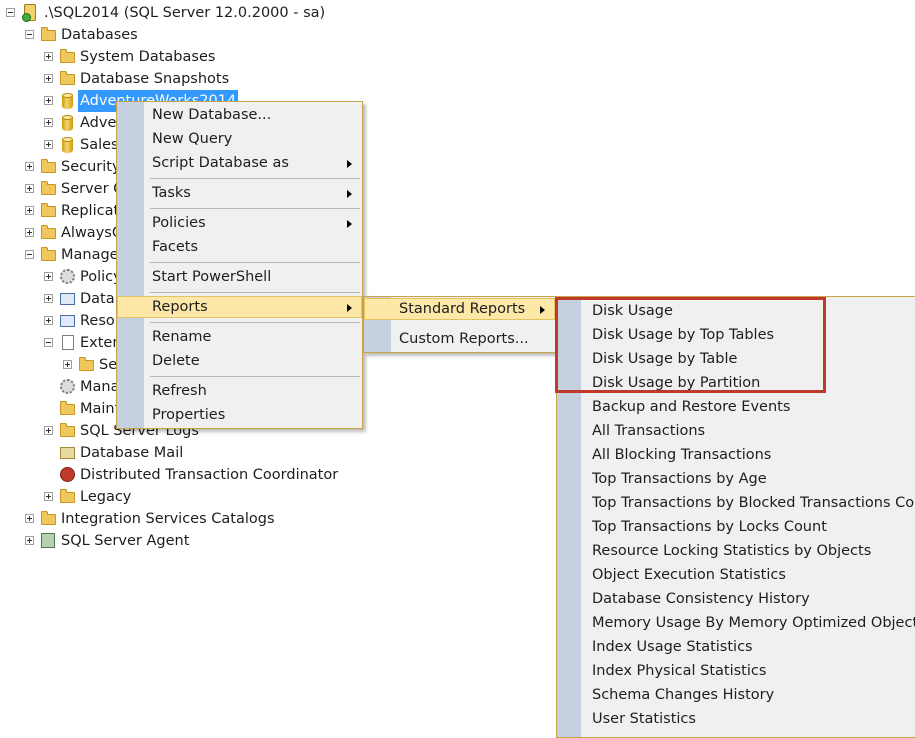  What do you see at coordinates (92, 233) in the screenshot?
I see `tree-node-label: AlwaysO` at bounding box center [92, 233].